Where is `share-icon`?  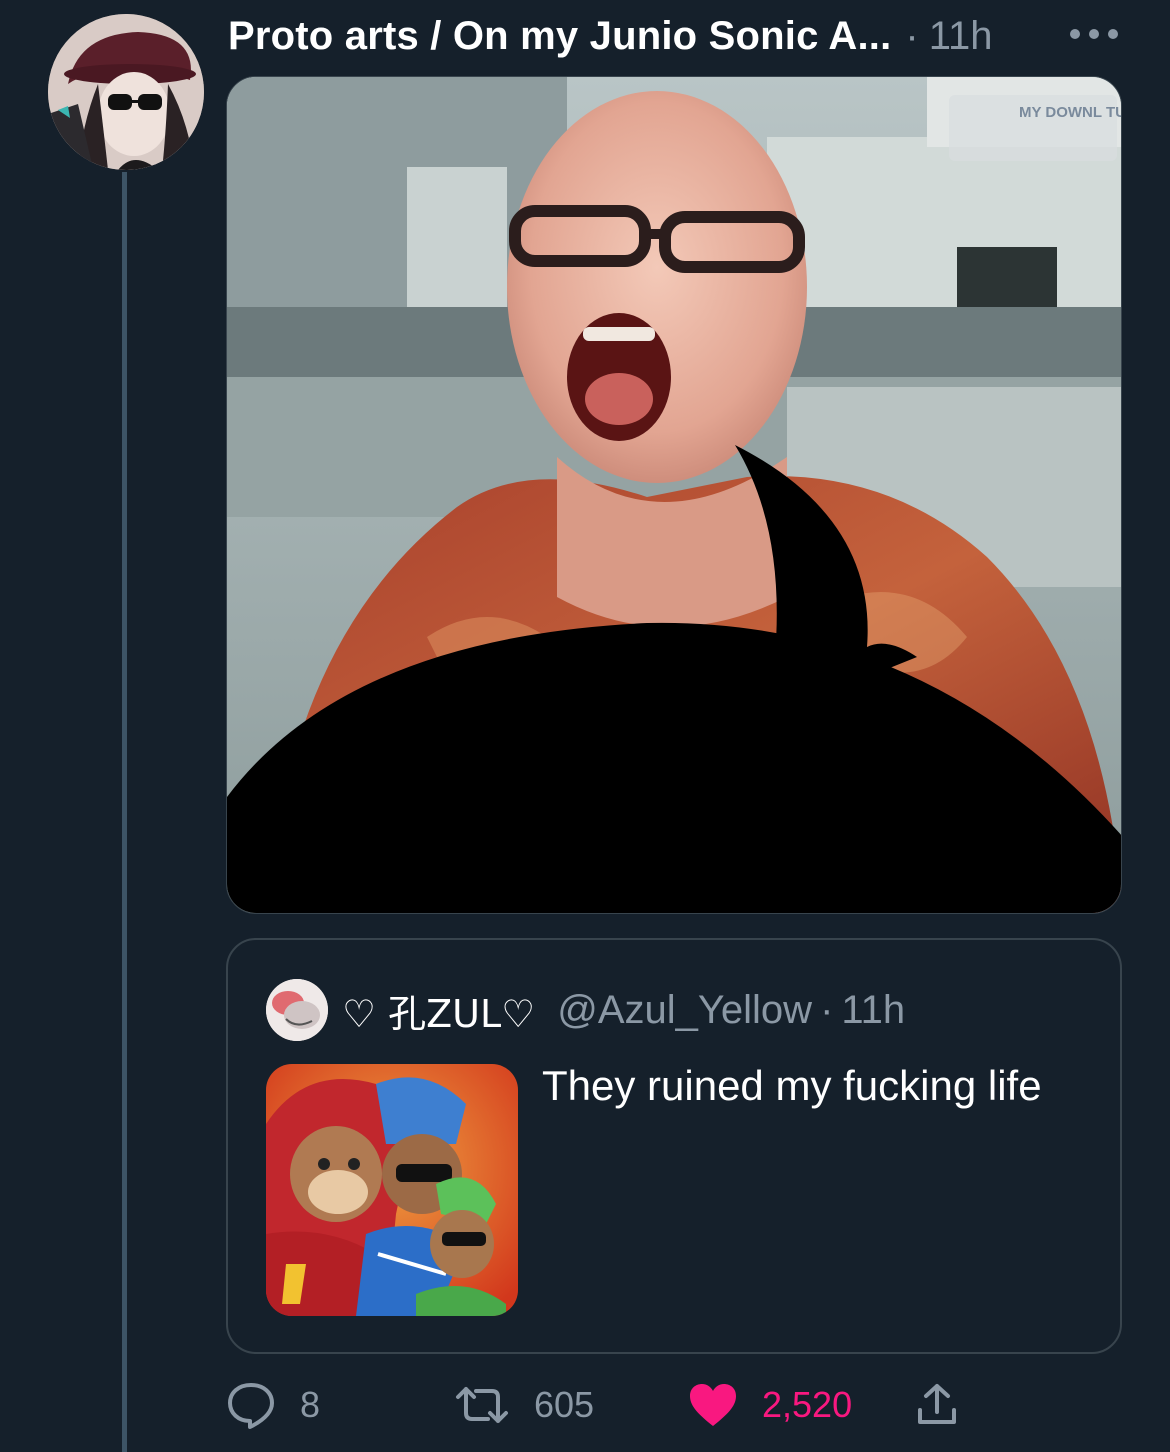
share-icon is located at coordinates (937, 1404).